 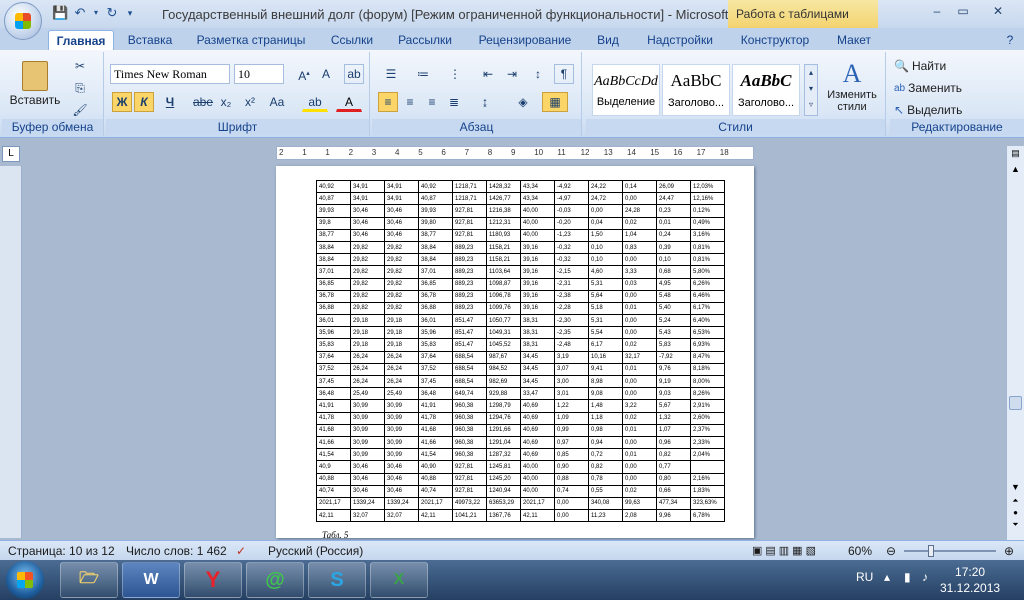 I want to click on table-cell: 37,01, so click(x=333, y=272).